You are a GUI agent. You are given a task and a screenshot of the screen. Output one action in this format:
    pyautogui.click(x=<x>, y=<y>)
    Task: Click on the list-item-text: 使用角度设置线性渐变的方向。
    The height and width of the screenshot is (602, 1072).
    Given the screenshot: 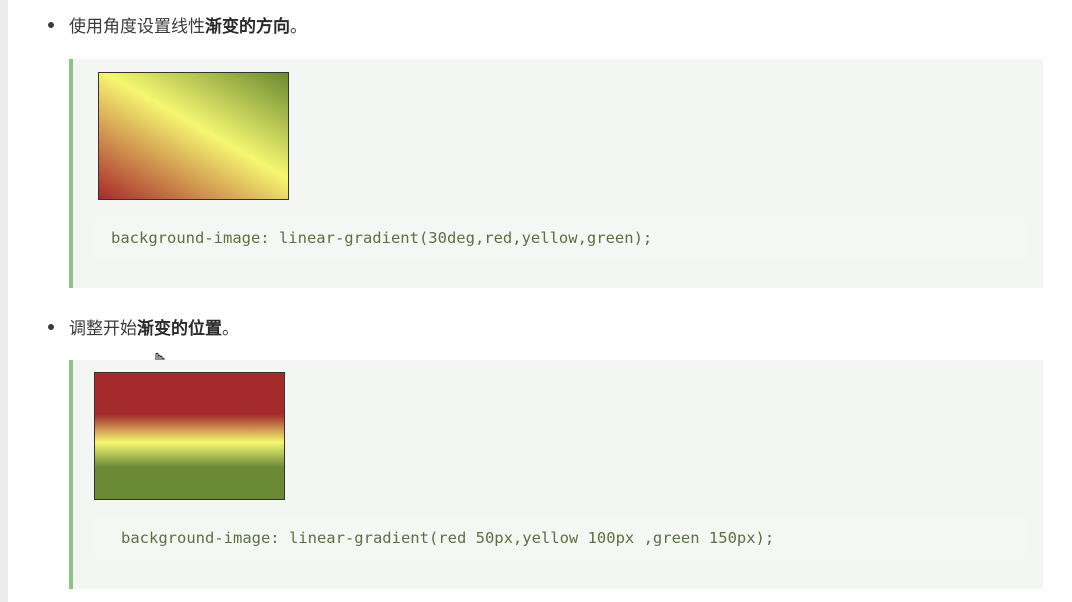 What is the action you would take?
    pyautogui.click(x=188, y=24)
    